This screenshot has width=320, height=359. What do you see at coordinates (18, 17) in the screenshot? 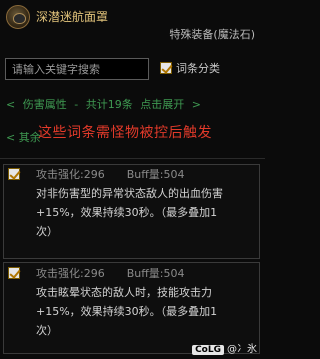
I see `item-icon` at bounding box center [18, 17].